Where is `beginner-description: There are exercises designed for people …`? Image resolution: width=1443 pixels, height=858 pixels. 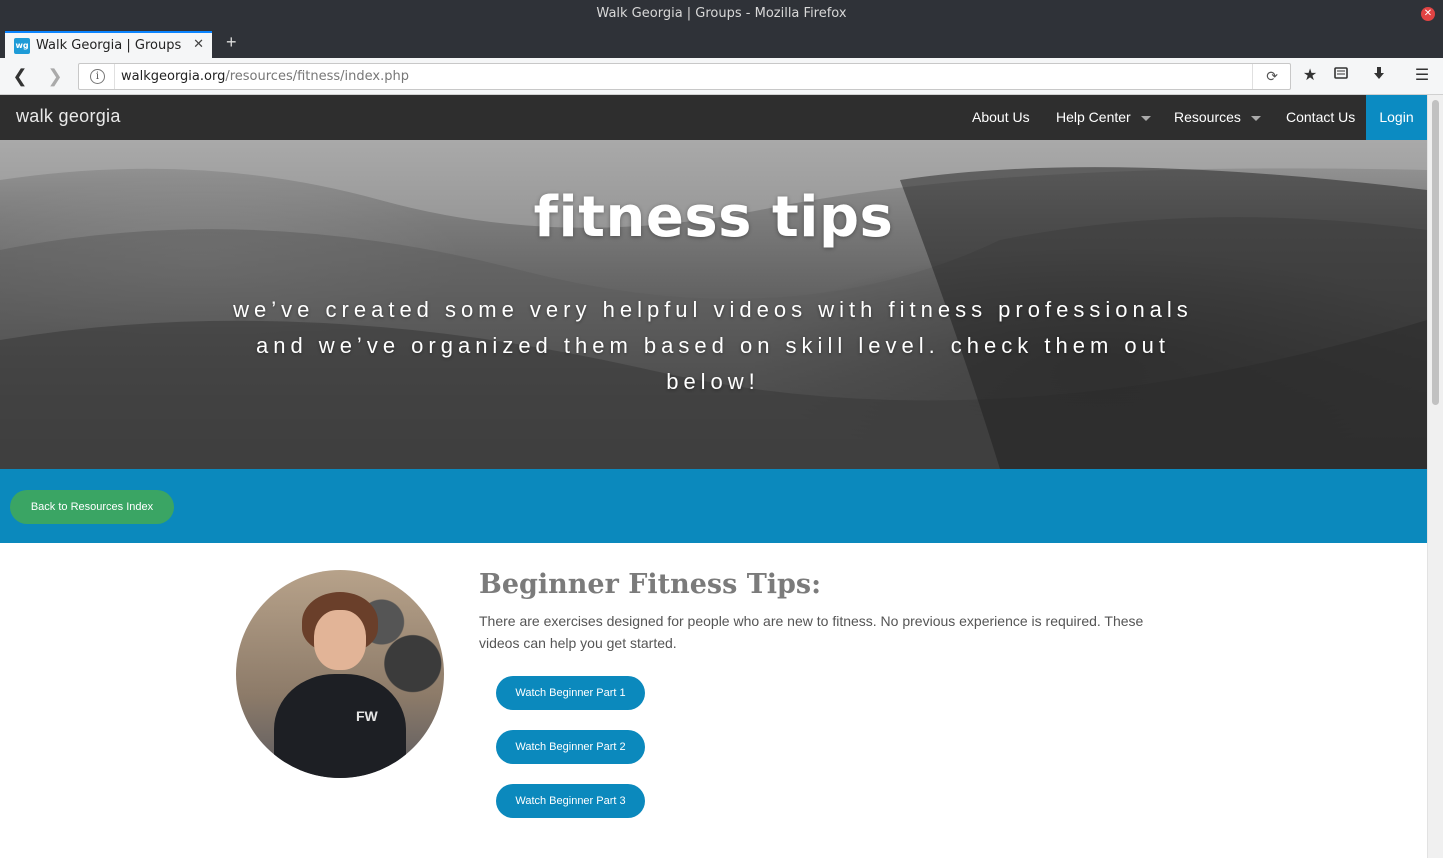
beginner-description: There are exercises designed for people … is located at coordinates (811, 632).